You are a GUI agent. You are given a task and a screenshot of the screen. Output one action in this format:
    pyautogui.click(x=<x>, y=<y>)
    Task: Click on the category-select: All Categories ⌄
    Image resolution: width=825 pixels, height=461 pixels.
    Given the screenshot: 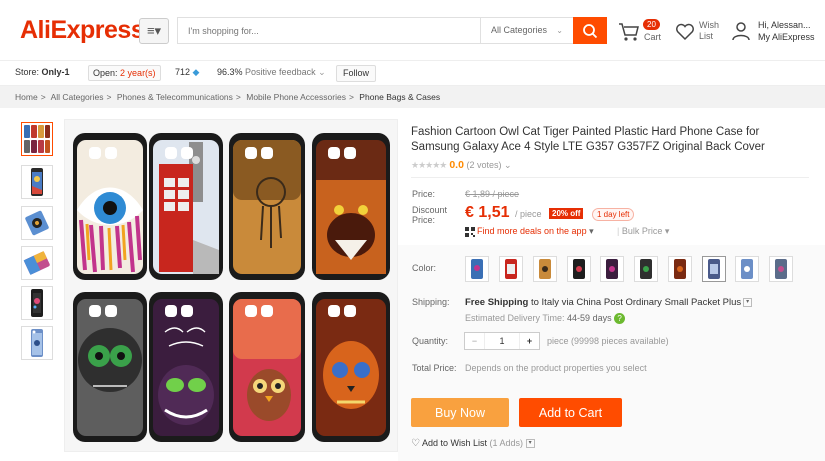 What is the action you would take?
    pyautogui.click(x=526, y=30)
    